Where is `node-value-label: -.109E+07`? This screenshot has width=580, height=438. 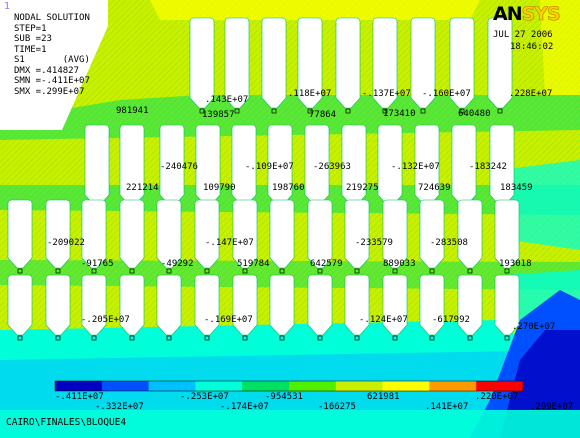
node-value-label: -.109E+07 is located at coordinates (269, 167).